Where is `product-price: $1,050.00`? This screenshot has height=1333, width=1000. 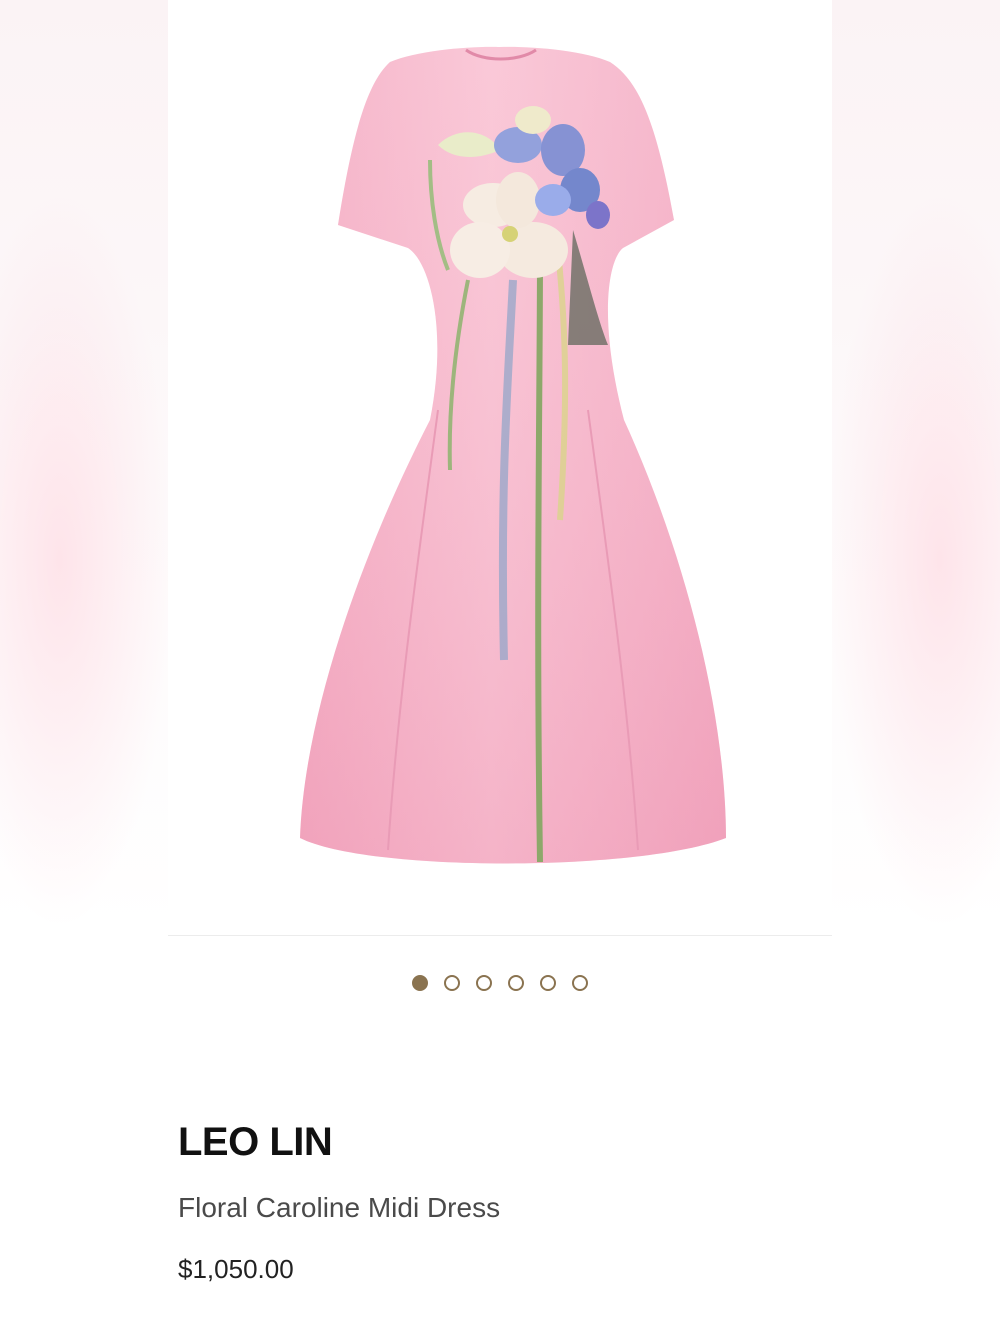
product-price: $1,050.00 is located at coordinates (236, 1269).